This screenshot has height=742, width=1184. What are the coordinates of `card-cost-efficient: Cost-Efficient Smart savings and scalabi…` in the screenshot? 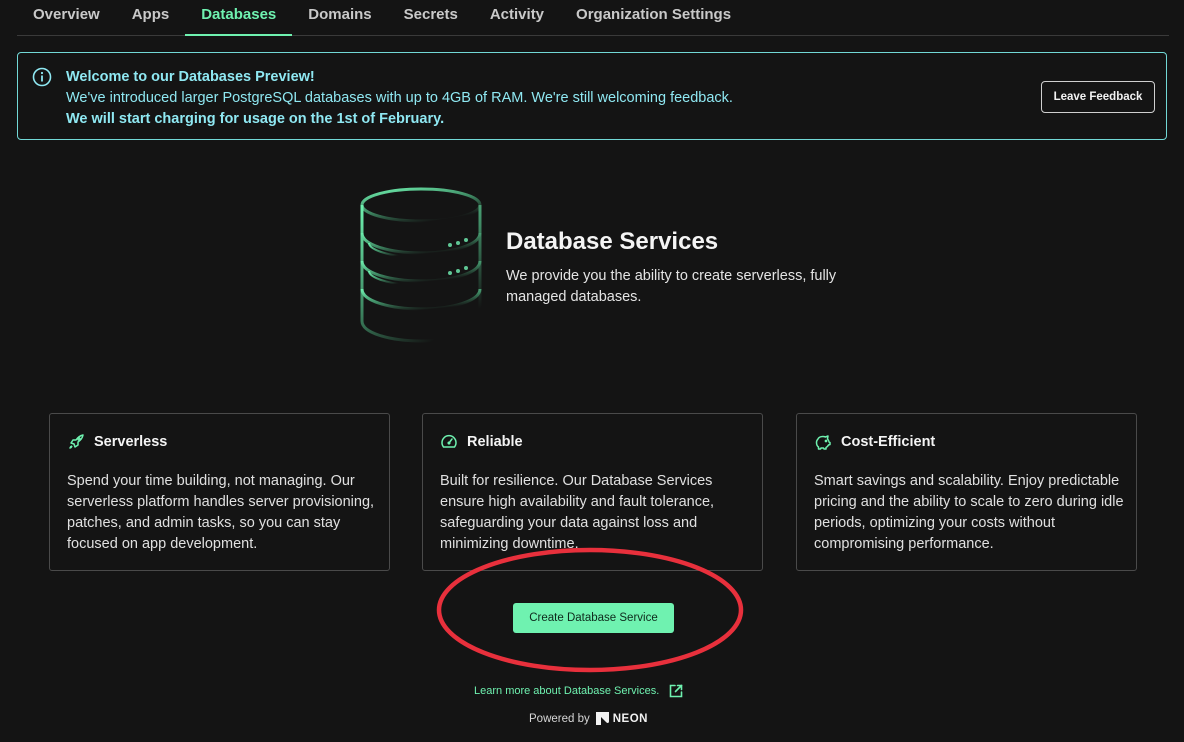 It's located at (966, 492).